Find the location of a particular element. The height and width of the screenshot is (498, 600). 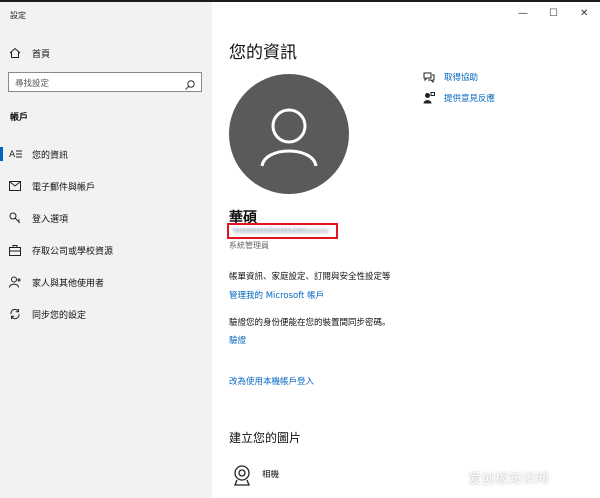

watermark-text: 爱创根知识网 is located at coordinates (509, 479).